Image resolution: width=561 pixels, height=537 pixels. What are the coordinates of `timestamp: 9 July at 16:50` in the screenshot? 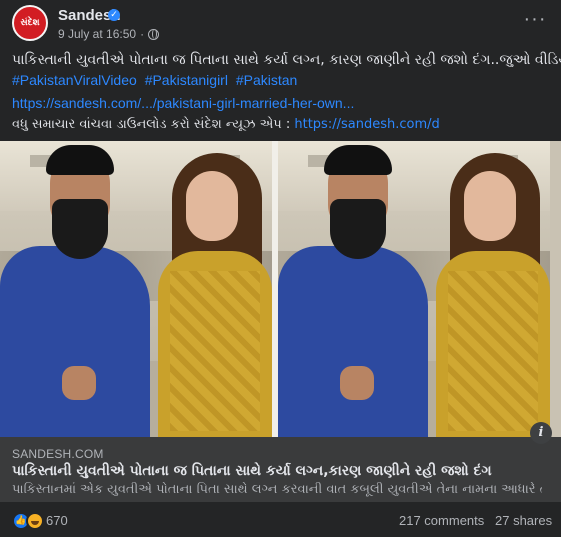 It's located at (97, 34).